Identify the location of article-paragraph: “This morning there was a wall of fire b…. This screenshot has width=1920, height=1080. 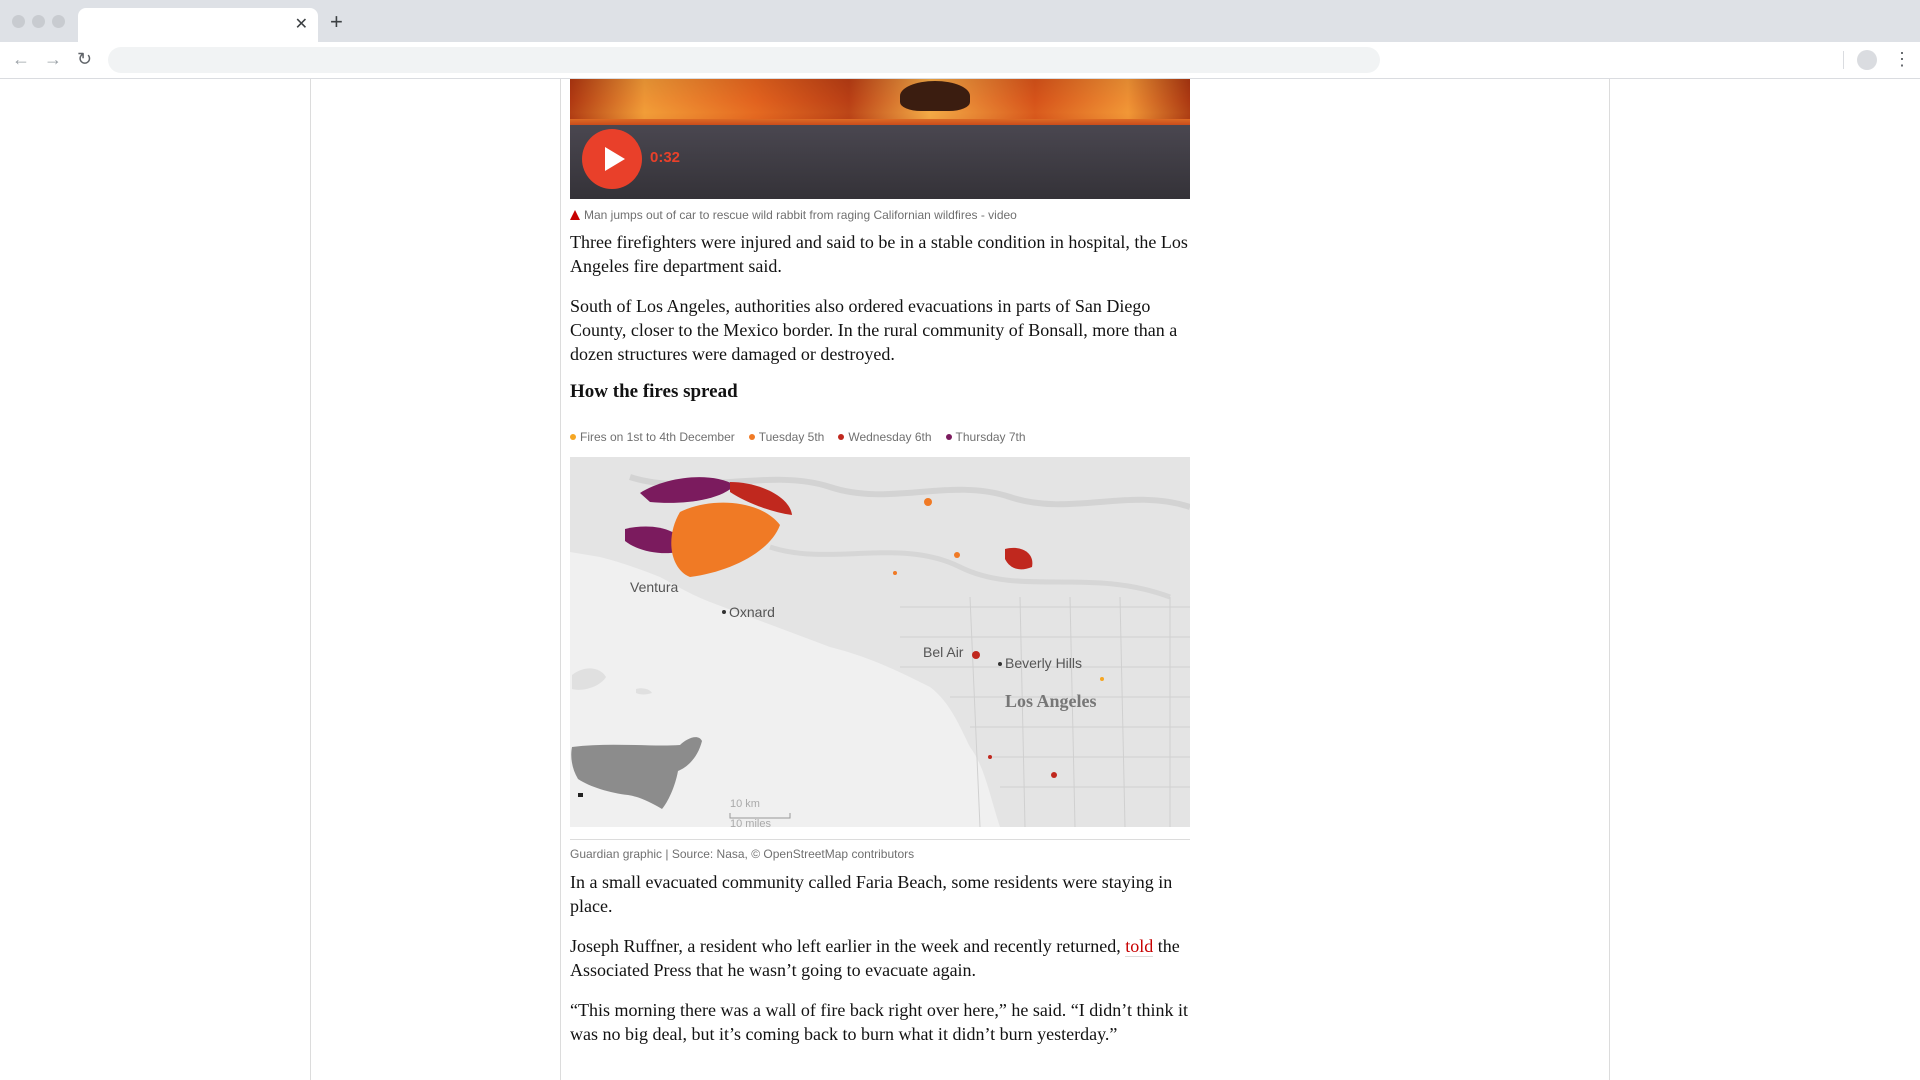
(879, 1022).